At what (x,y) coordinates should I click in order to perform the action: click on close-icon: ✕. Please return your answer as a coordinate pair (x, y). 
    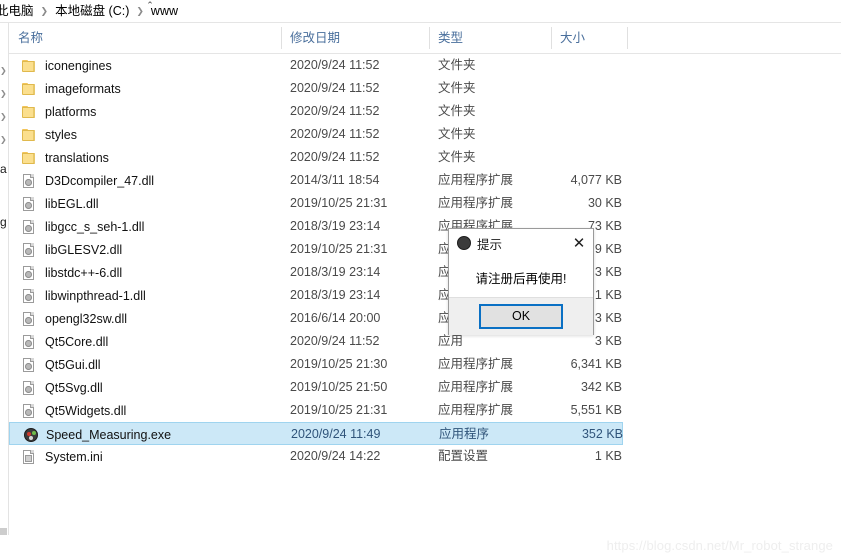
    Looking at the image, I should click on (579, 243).